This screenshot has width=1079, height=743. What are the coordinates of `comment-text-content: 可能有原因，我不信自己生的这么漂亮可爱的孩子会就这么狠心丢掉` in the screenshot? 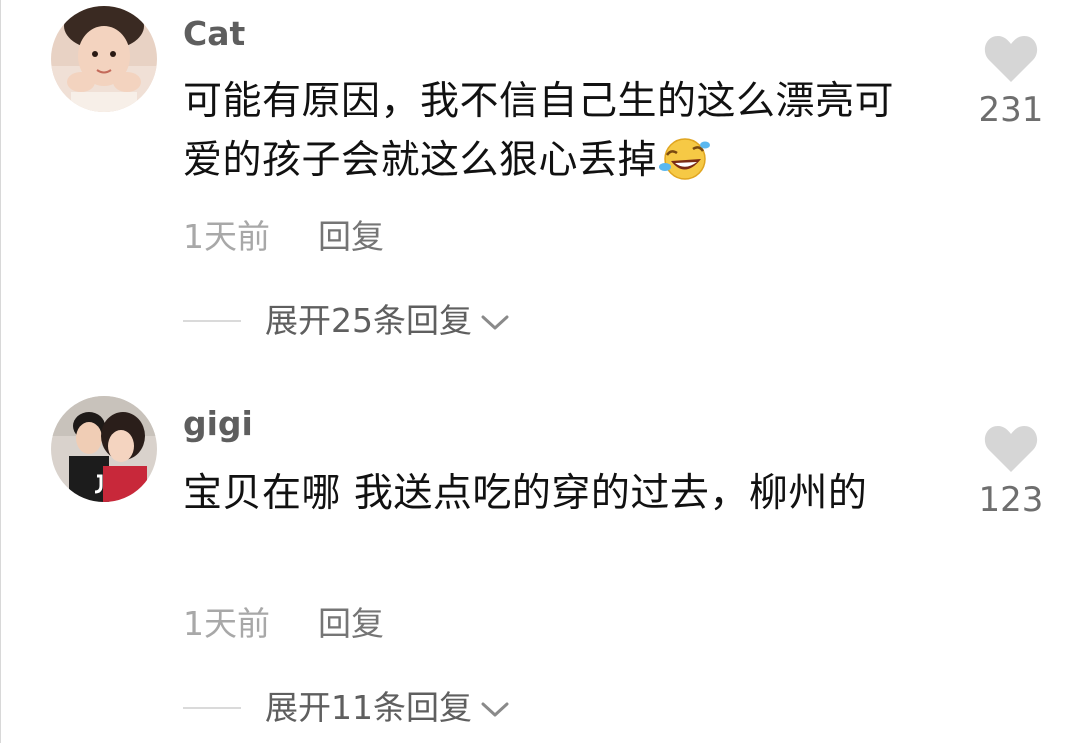 It's located at (539, 131).